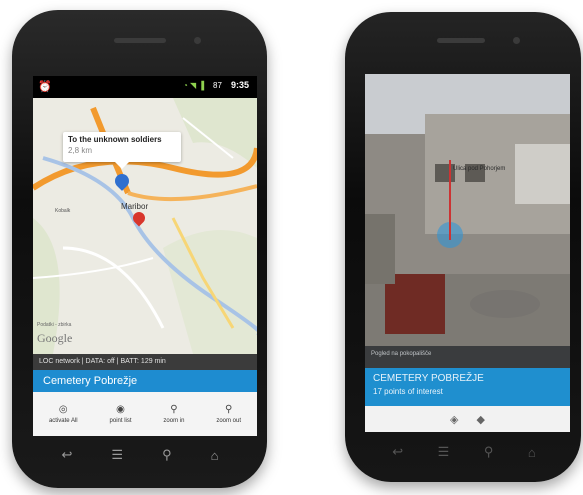  What do you see at coordinates (408, 391) in the screenshot?
I see `ar-subtitle: 17 points of interest` at bounding box center [408, 391].